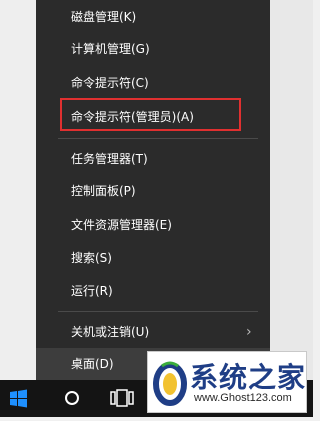  Describe the element at coordinates (110, 49) in the screenshot. I see `menu-item-label: 计算机管理(G)` at that location.